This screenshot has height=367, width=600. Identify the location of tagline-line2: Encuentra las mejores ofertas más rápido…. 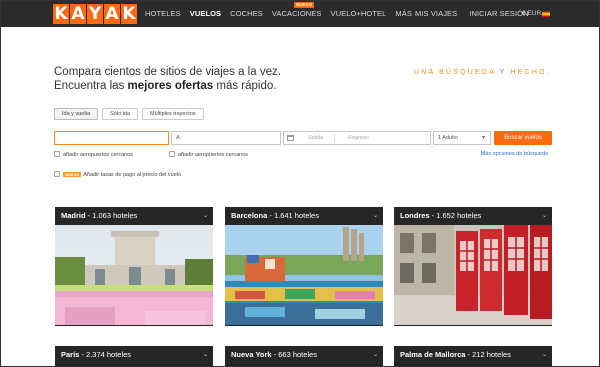
(167, 86).